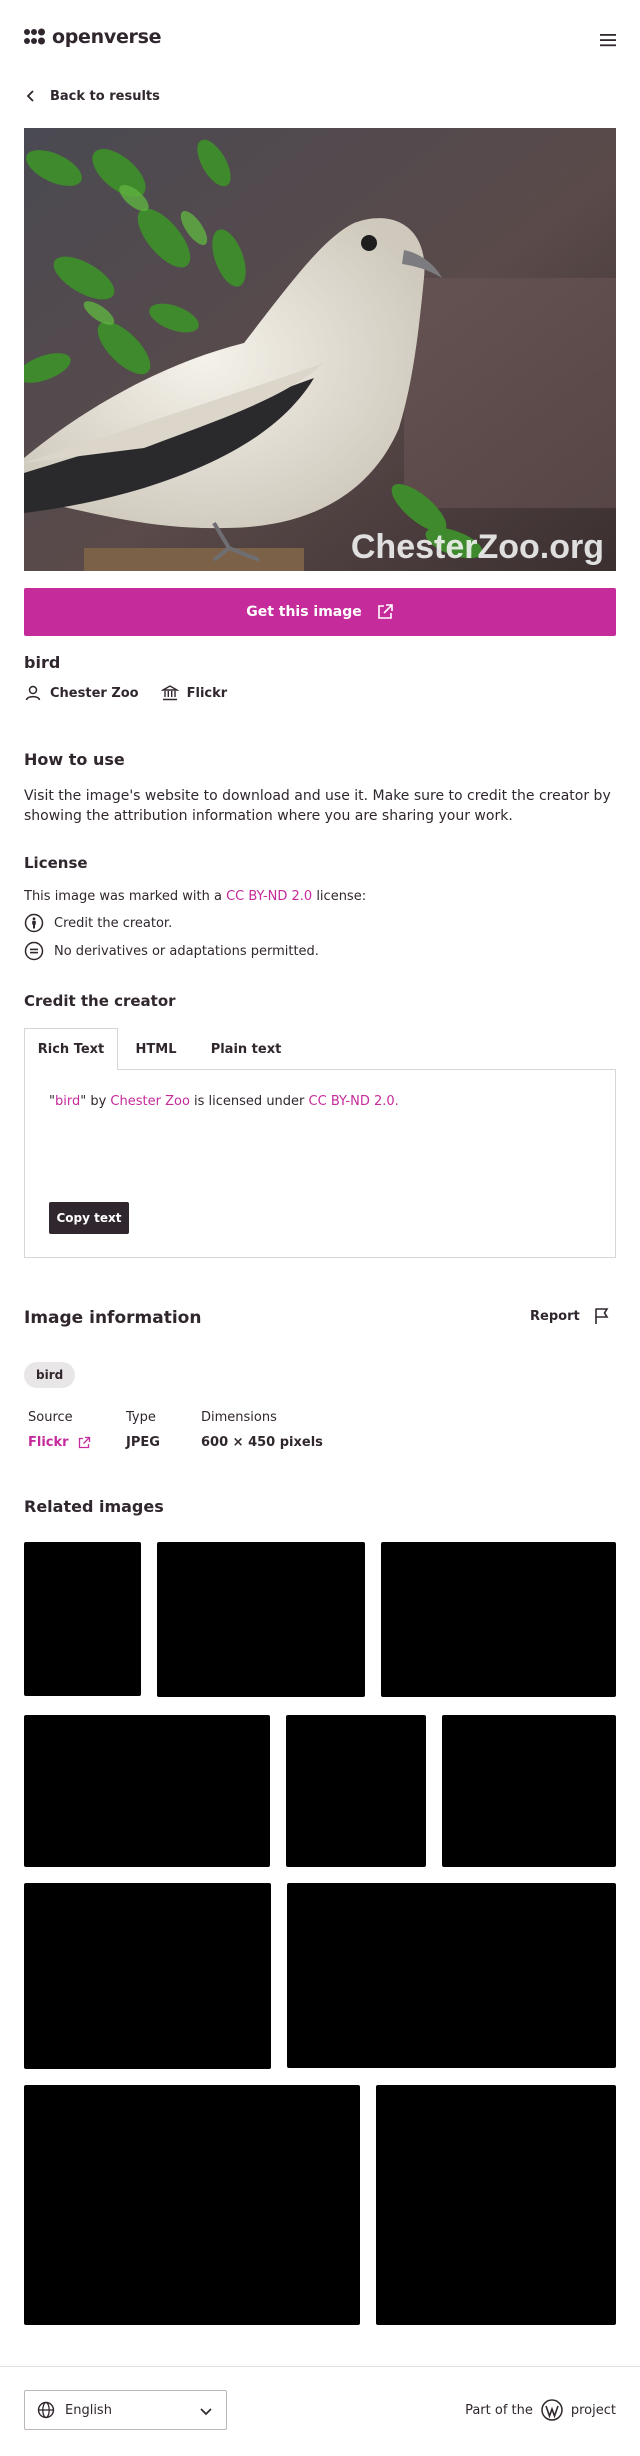  What do you see at coordinates (105, 96) in the screenshot?
I see `back-label: Back to results` at bounding box center [105, 96].